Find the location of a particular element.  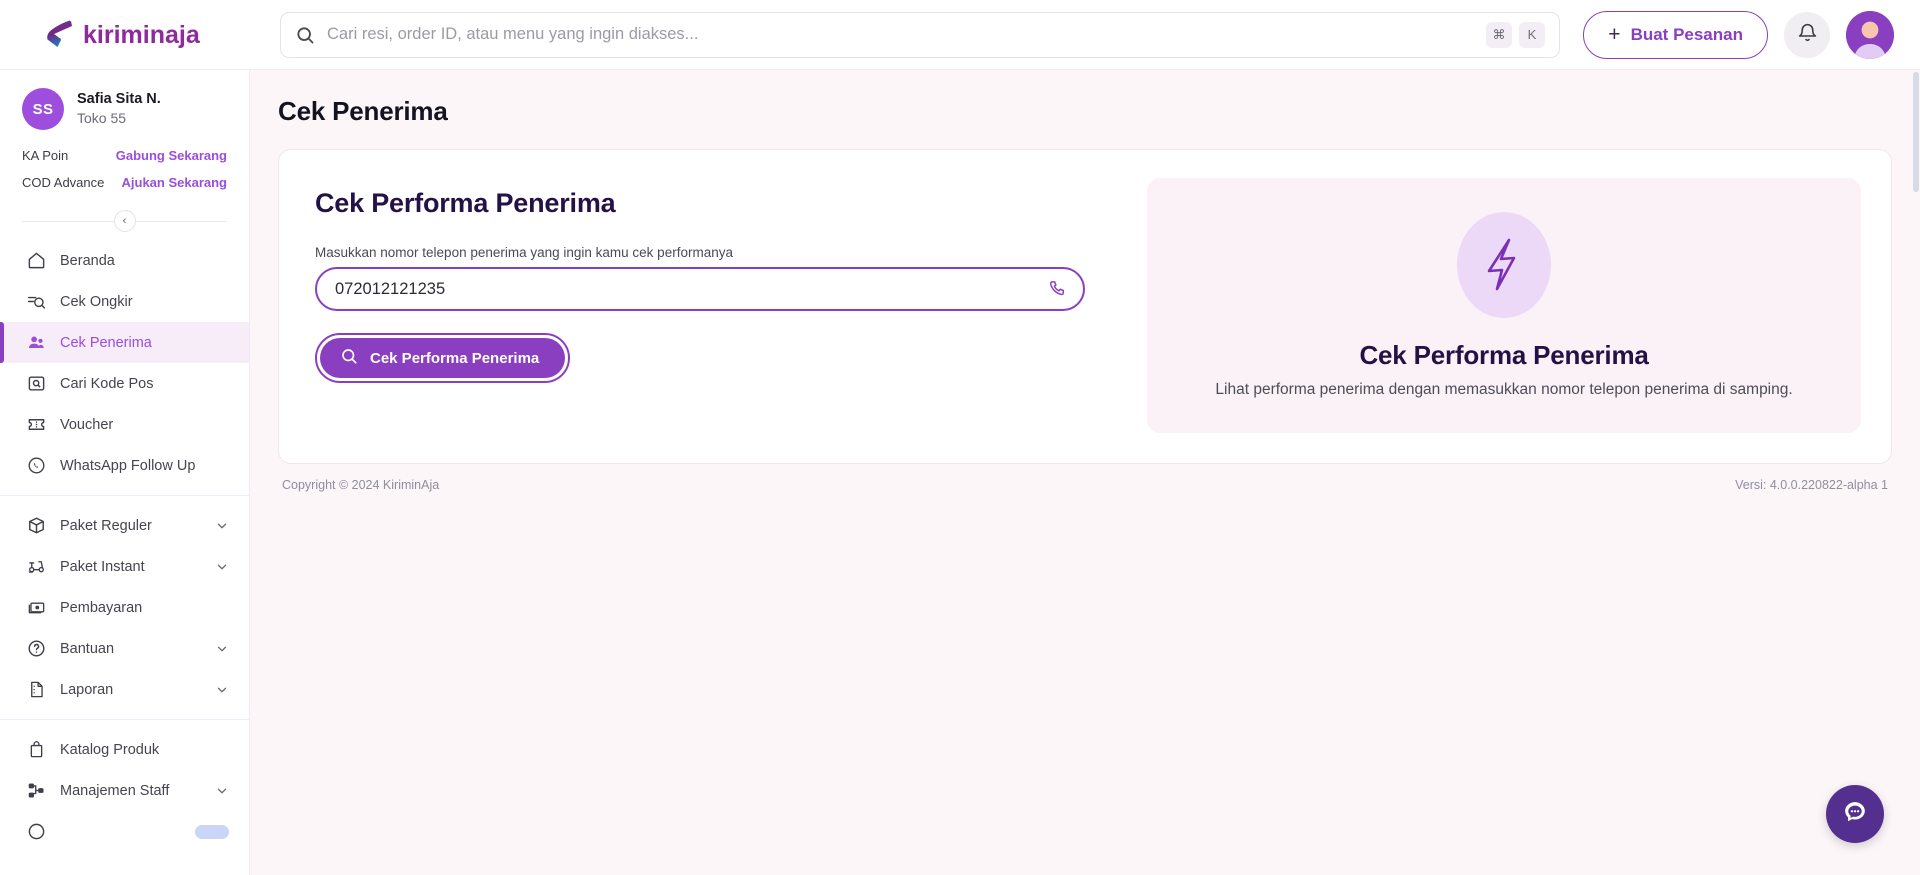

page-title: Cek Penerima is located at coordinates (363, 111).